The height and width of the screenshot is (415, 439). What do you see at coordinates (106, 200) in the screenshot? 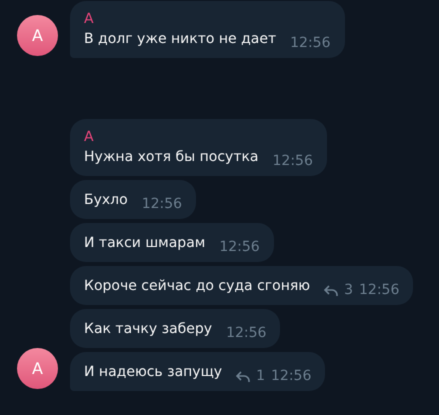
I see `message-text: Бухло` at bounding box center [106, 200].